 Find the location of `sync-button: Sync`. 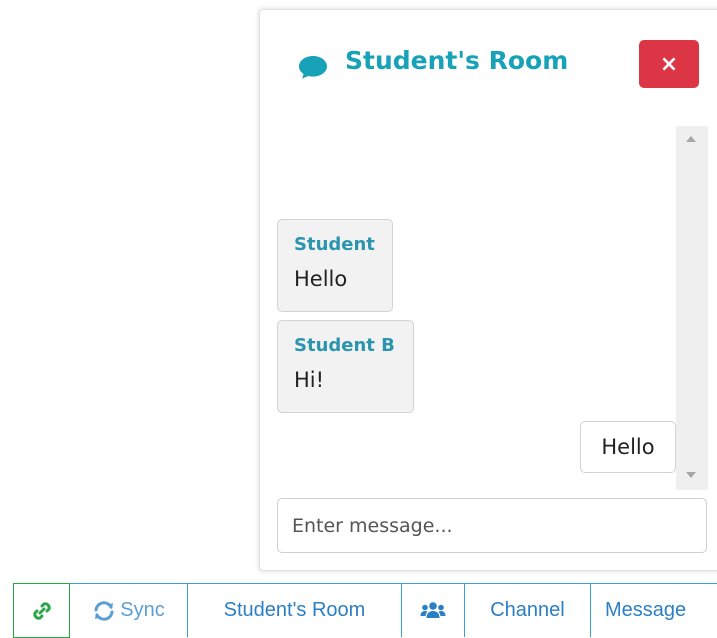

sync-button: Sync is located at coordinates (129, 610).